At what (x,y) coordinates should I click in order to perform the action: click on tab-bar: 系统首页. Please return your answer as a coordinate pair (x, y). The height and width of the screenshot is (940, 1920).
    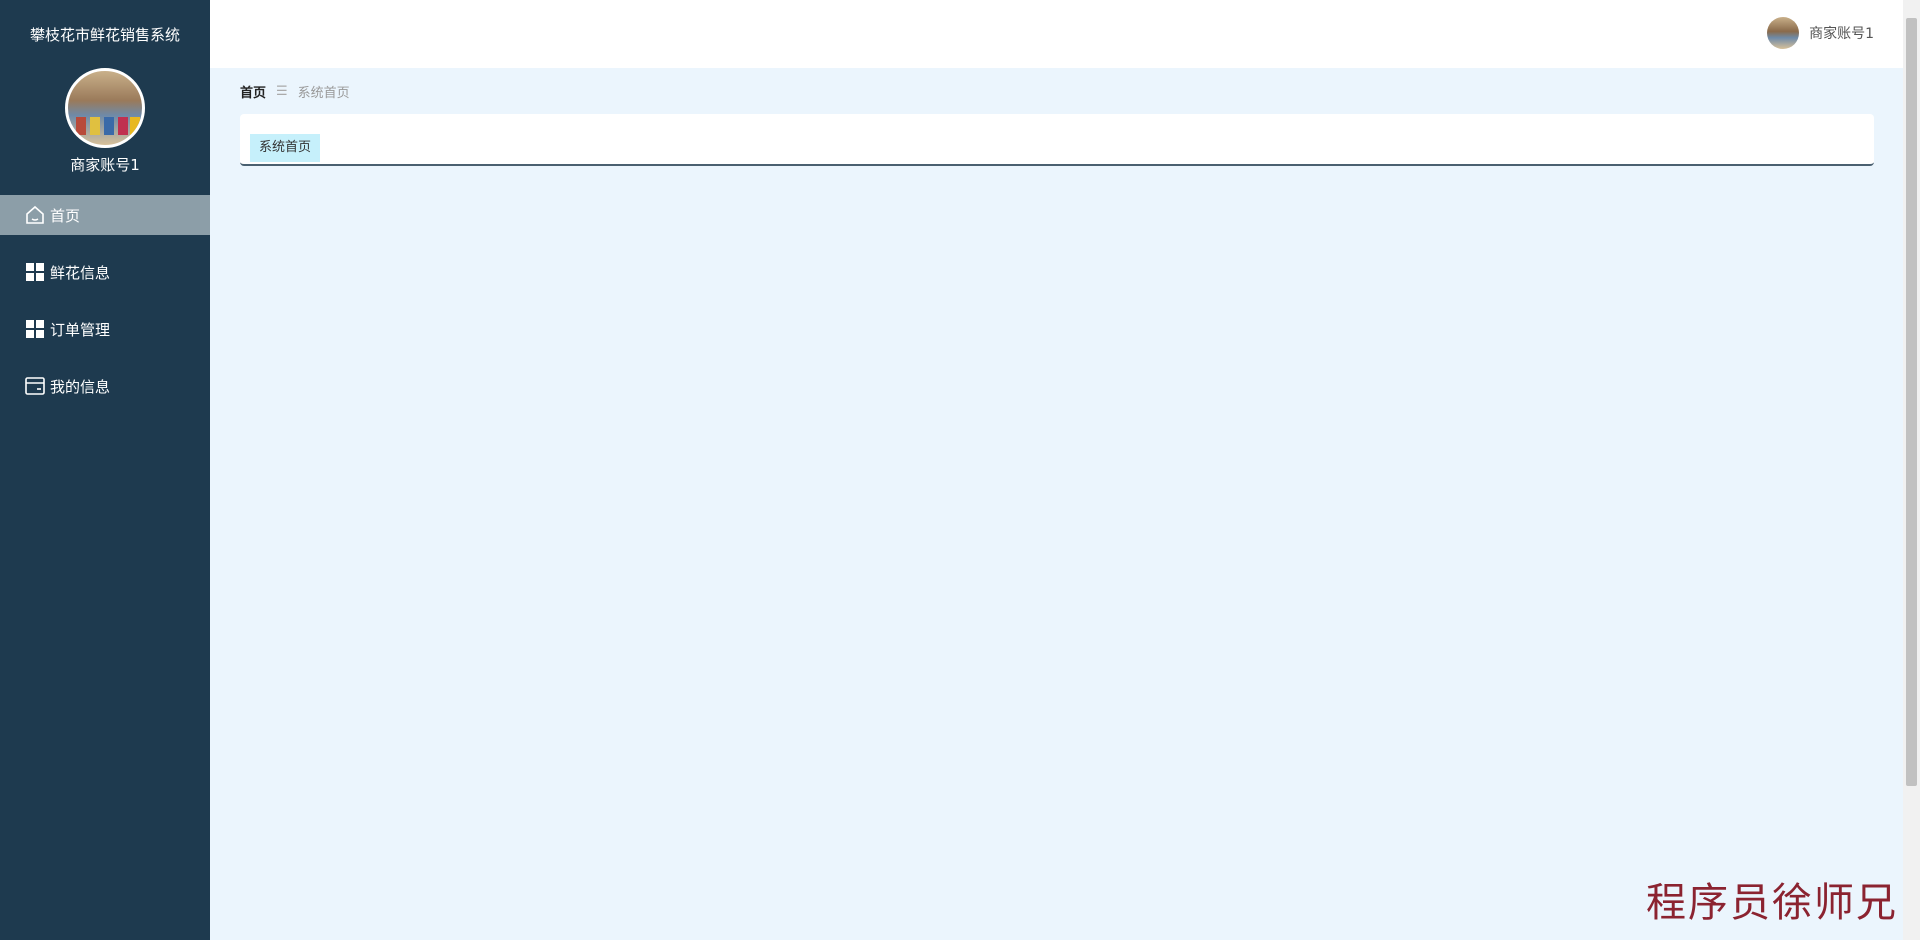
    Looking at the image, I should click on (1057, 140).